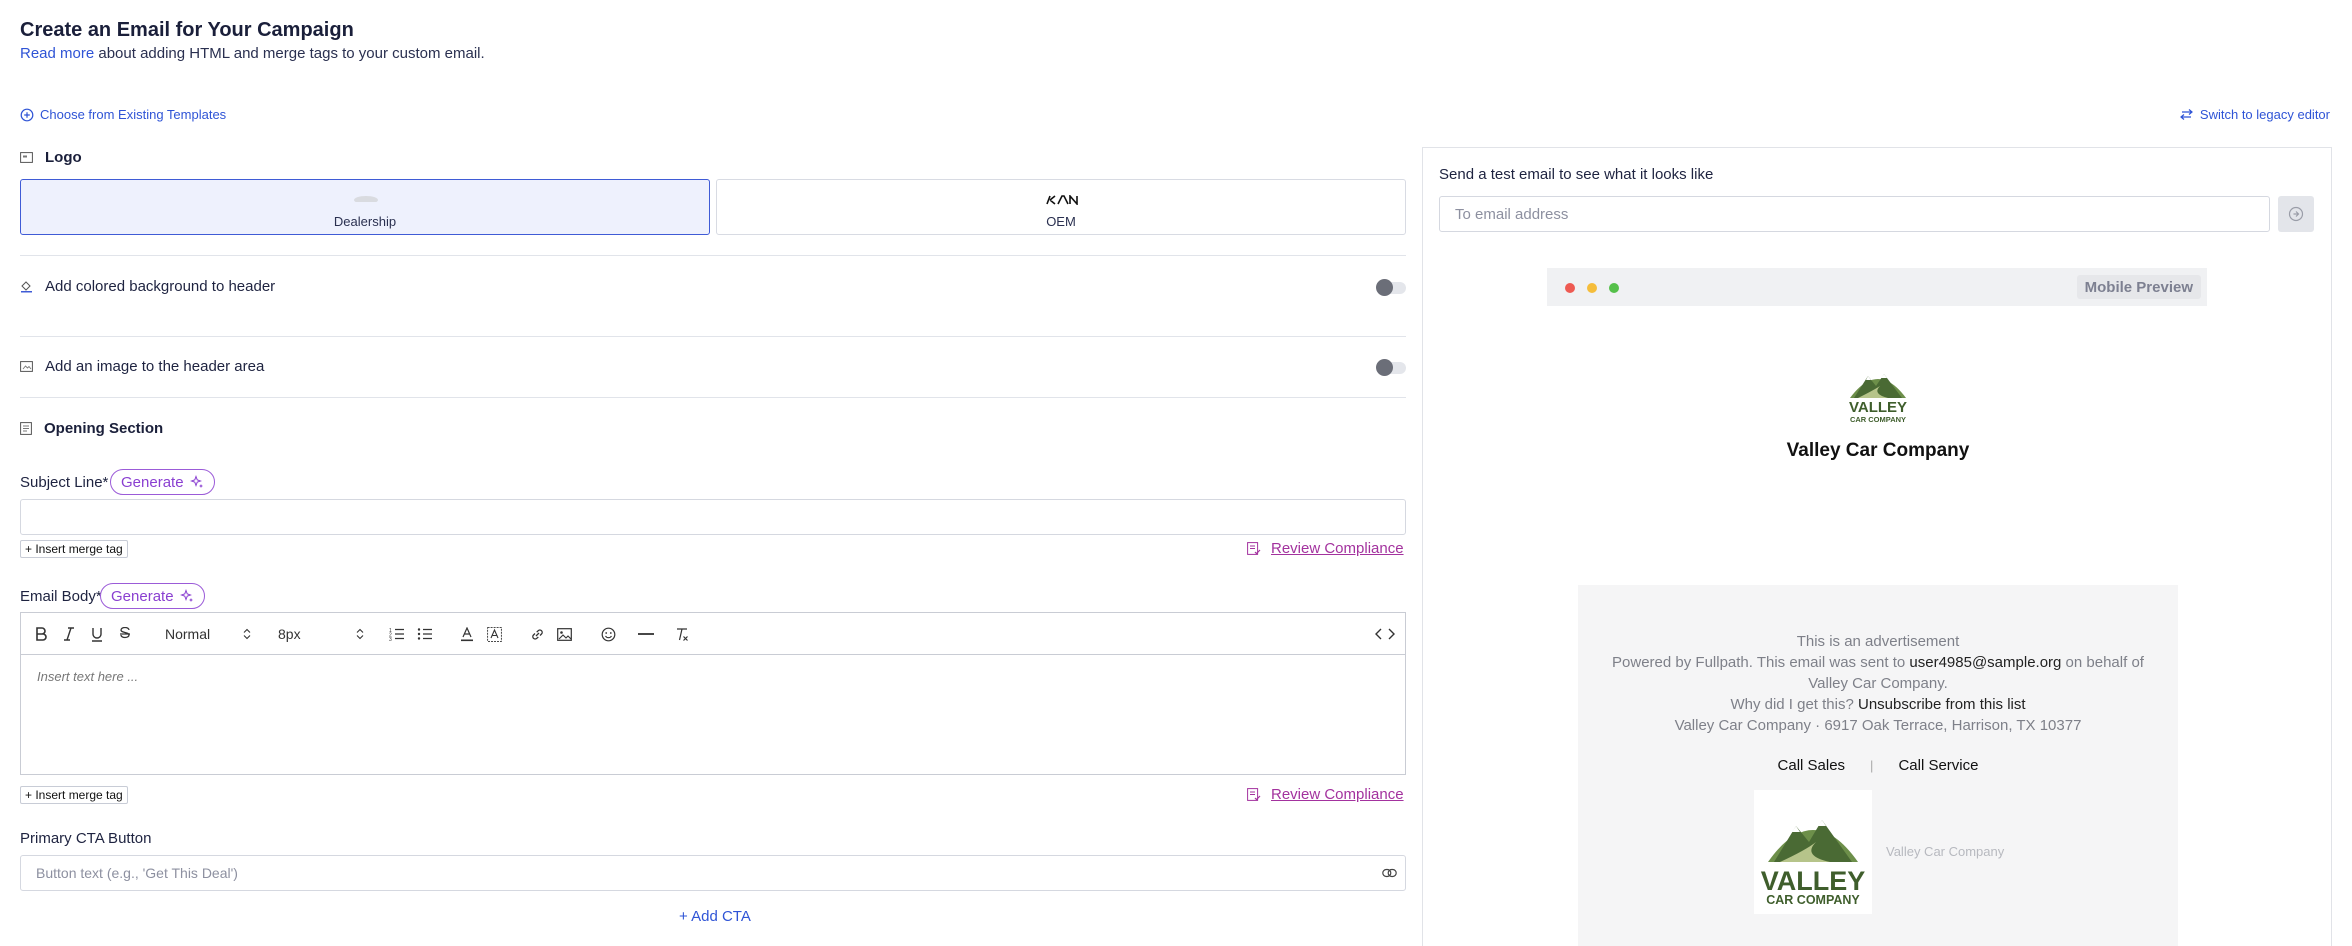 Image resolution: width=2352 pixels, height=946 pixels. I want to click on opening-section-header: Opening Section, so click(91, 428).